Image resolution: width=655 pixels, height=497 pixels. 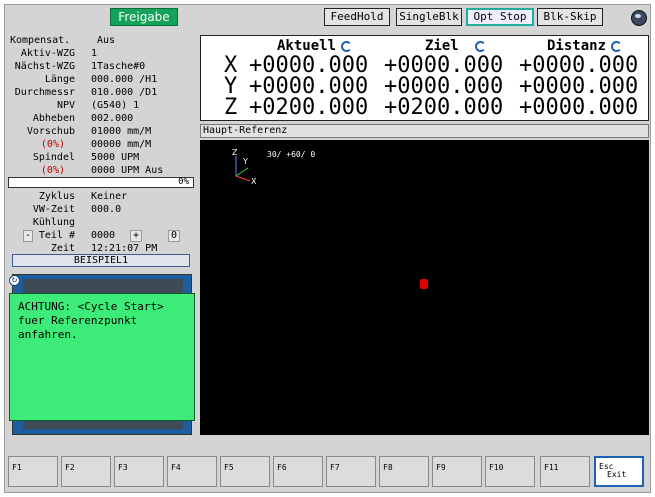 What do you see at coordinates (112, 118) in the screenshot?
I see `status-value: 002.000` at bounding box center [112, 118].